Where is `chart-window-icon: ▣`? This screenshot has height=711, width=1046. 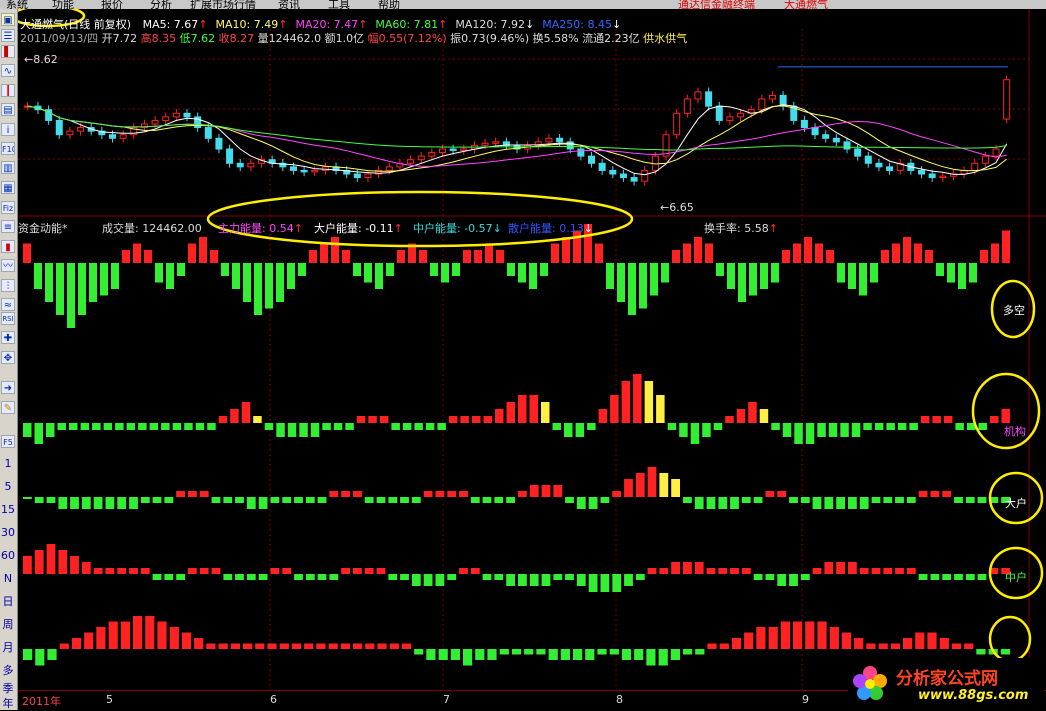 chart-window-icon: ▣ is located at coordinates (8, 19).